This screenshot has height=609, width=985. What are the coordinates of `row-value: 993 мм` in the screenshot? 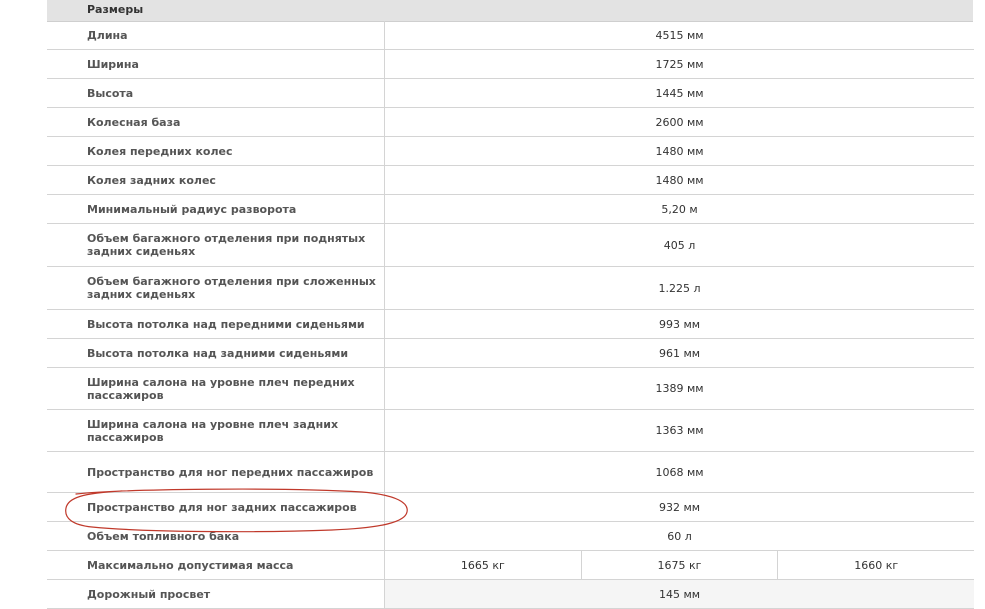 It's located at (679, 324).